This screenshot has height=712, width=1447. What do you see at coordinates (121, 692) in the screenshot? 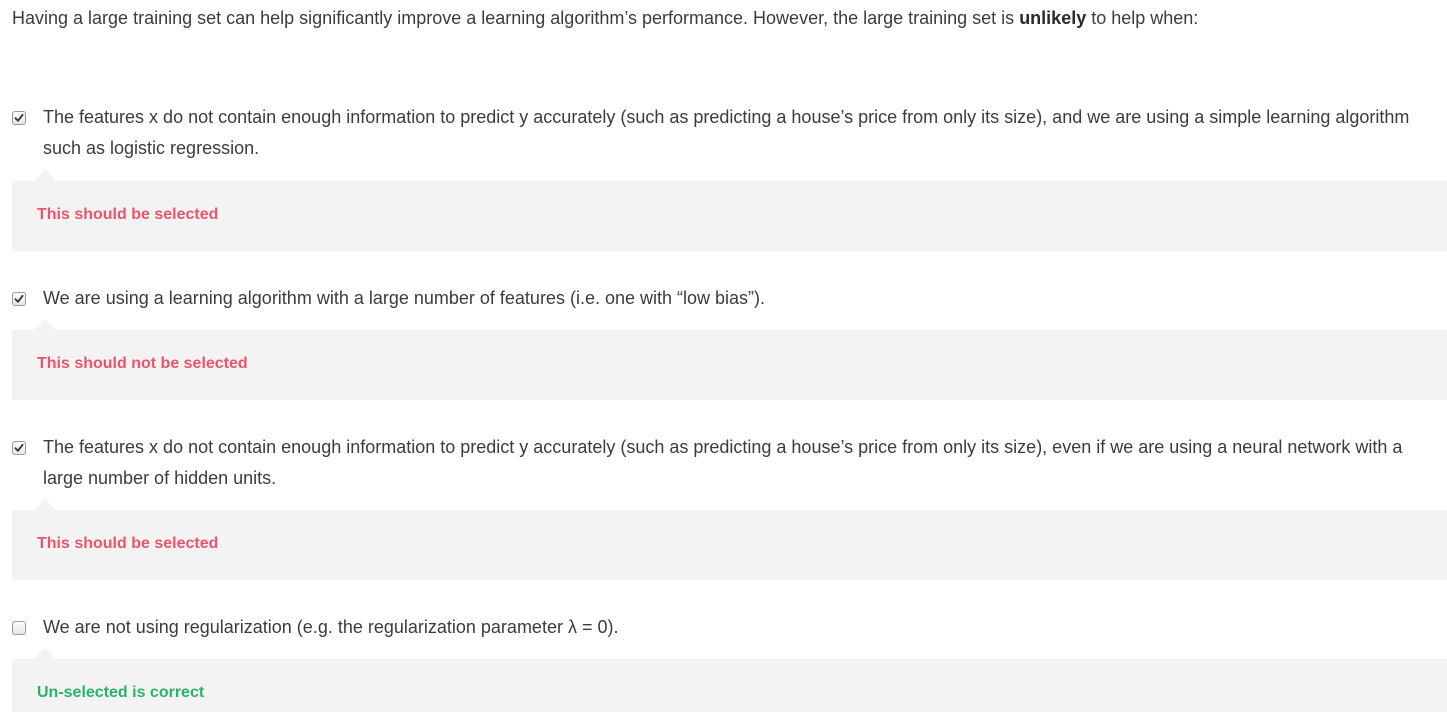
I see `feedback-4-message: Un-selected is correct` at bounding box center [121, 692].